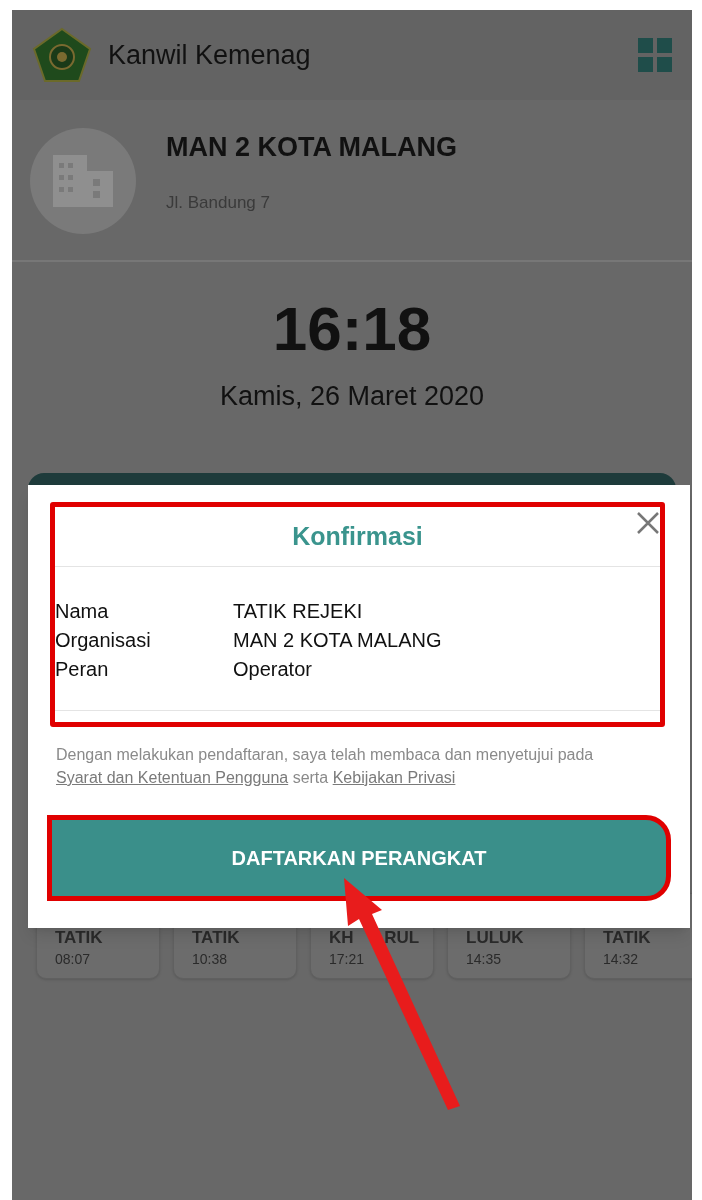 The height and width of the screenshot is (1200, 702). I want to click on attendance-name: LULUK, so click(495, 938).